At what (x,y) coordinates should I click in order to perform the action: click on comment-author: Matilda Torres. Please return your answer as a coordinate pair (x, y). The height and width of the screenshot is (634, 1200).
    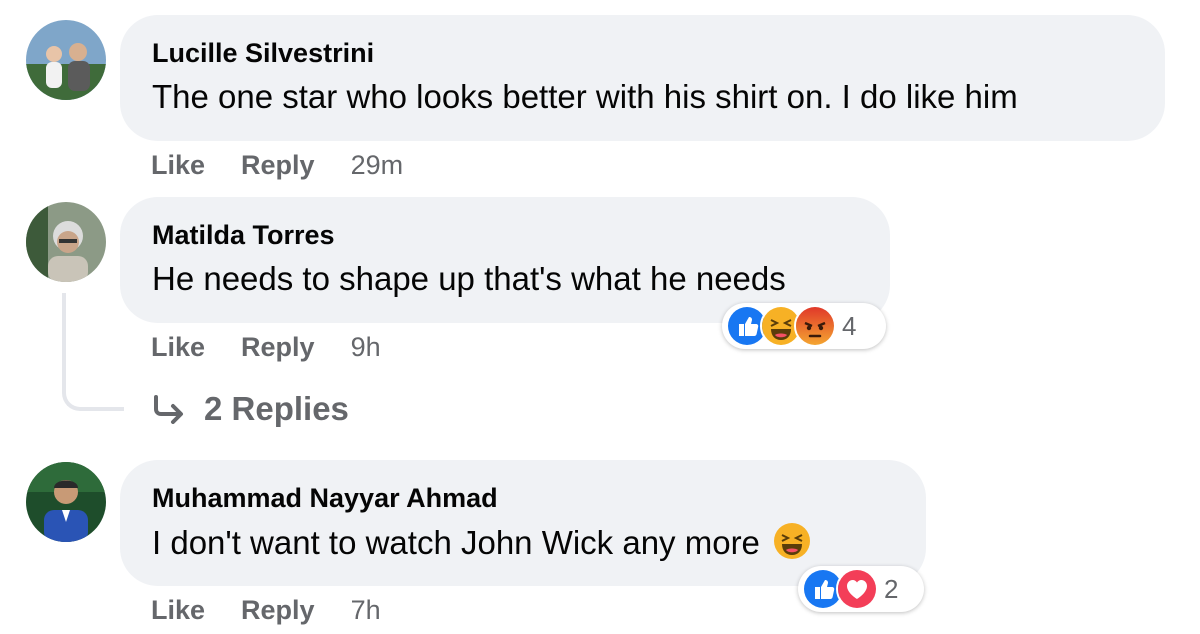
    Looking at the image, I should click on (505, 235).